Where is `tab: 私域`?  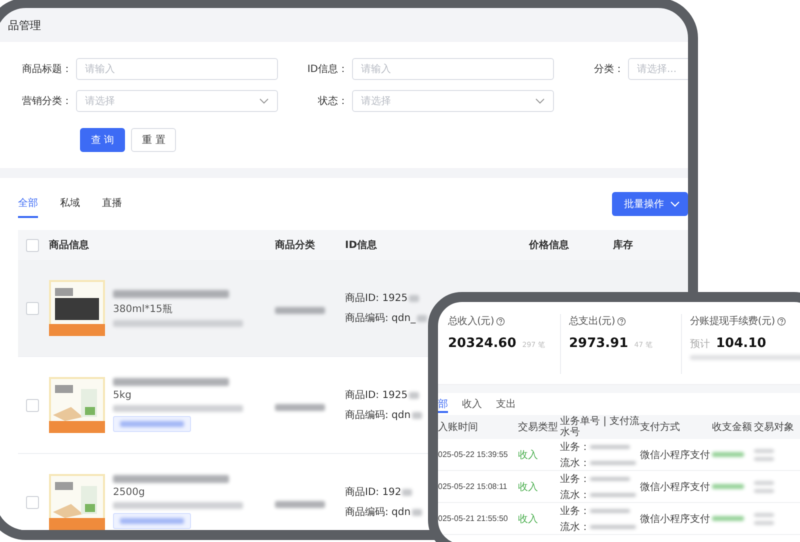
tab: 私域 is located at coordinates (70, 204).